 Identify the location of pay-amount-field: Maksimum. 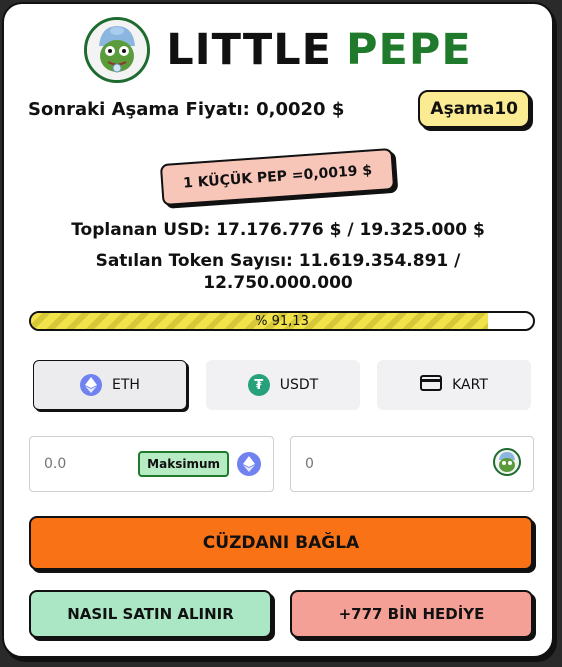
(151, 464).